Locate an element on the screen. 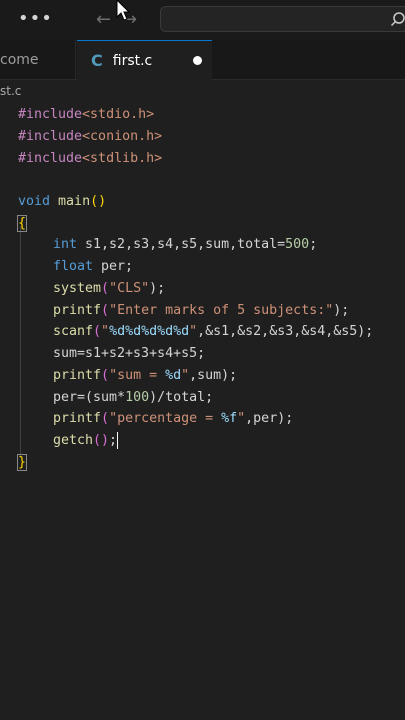 The height and width of the screenshot is (720, 405). code-line-17: } is located at coordinates (22, 462).